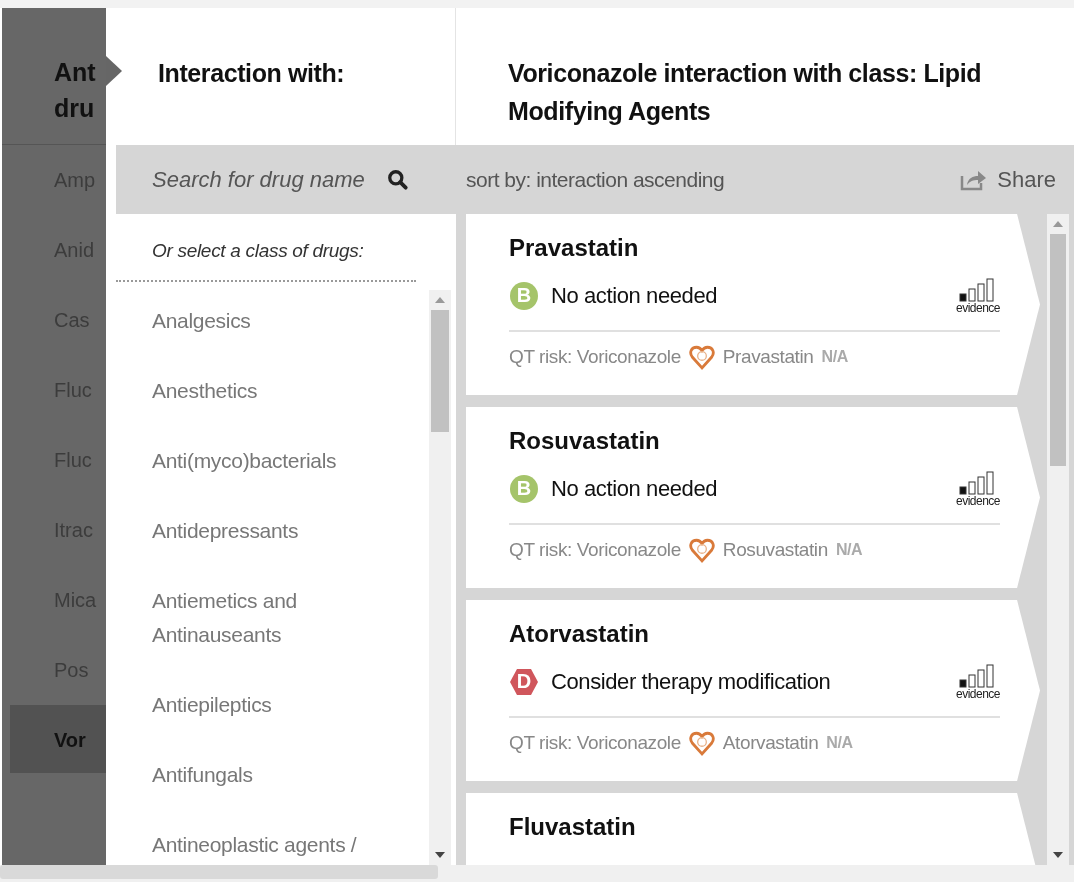  I want to click on result-card: Atorvastatin D Consider therapy modification evidence QT risk: Voriconazole Atorvastatin N/A, so click(753, 690).